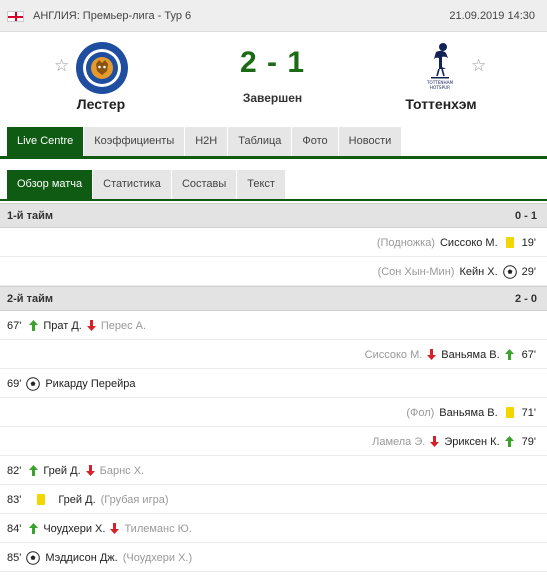 This screenshot has width=547, height=576. What do you see at coordinates (273, 470) in the screenshot?
I see `event-row: 82' Грей Д. Барнс Х.` at bounding box center [273, 470].